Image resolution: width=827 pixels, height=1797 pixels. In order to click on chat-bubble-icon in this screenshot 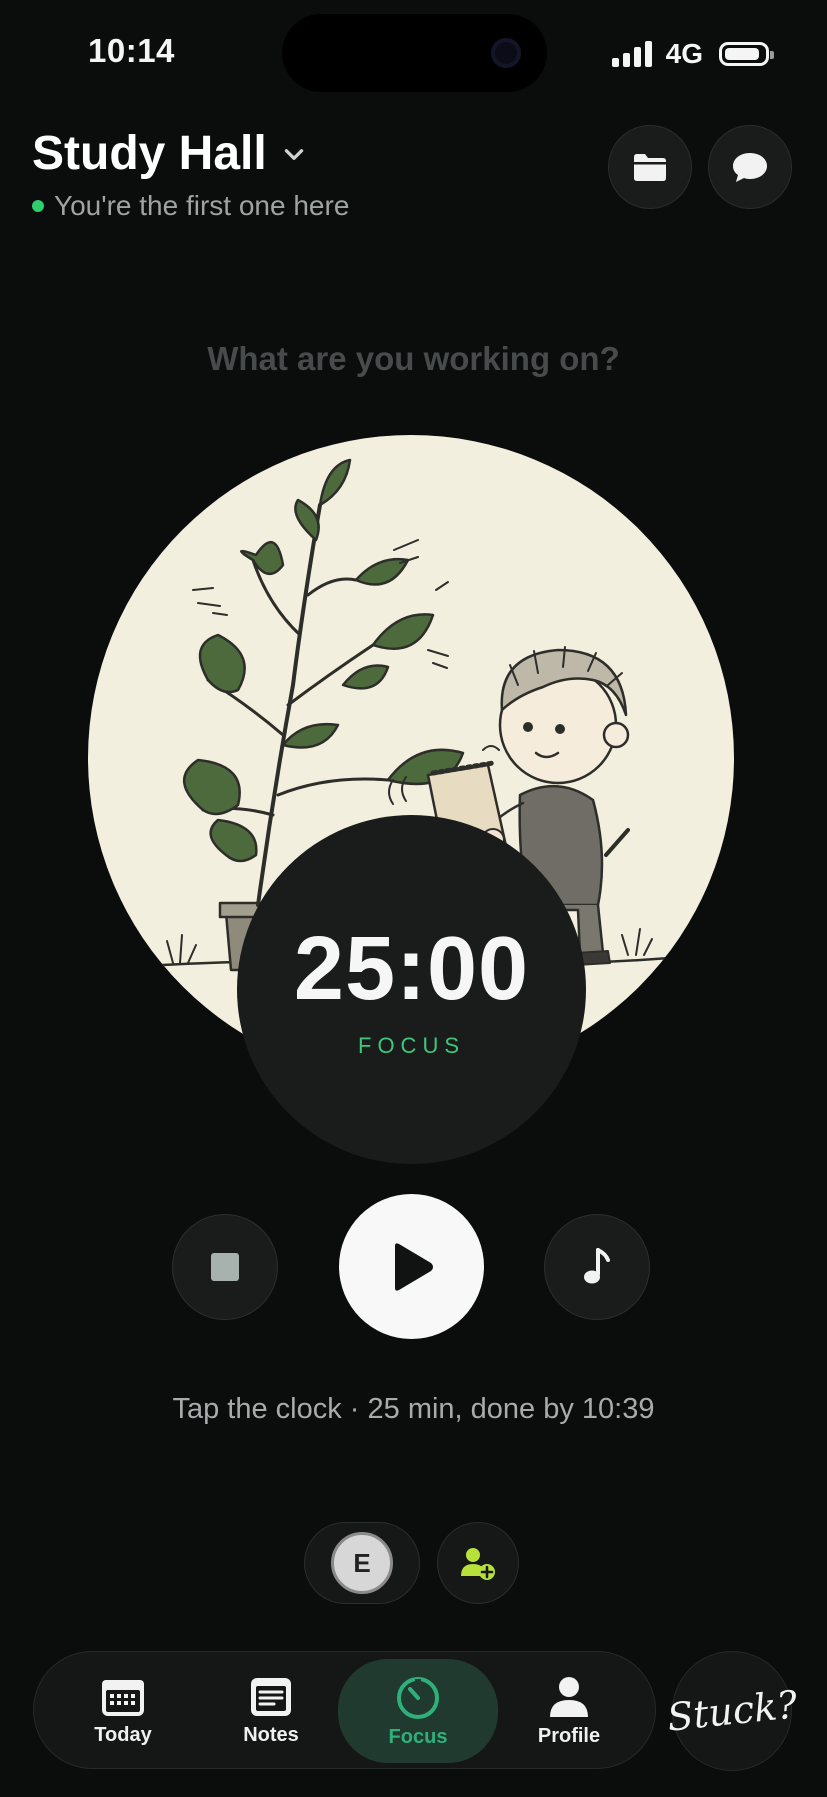, I will do `click(750, 167)`.